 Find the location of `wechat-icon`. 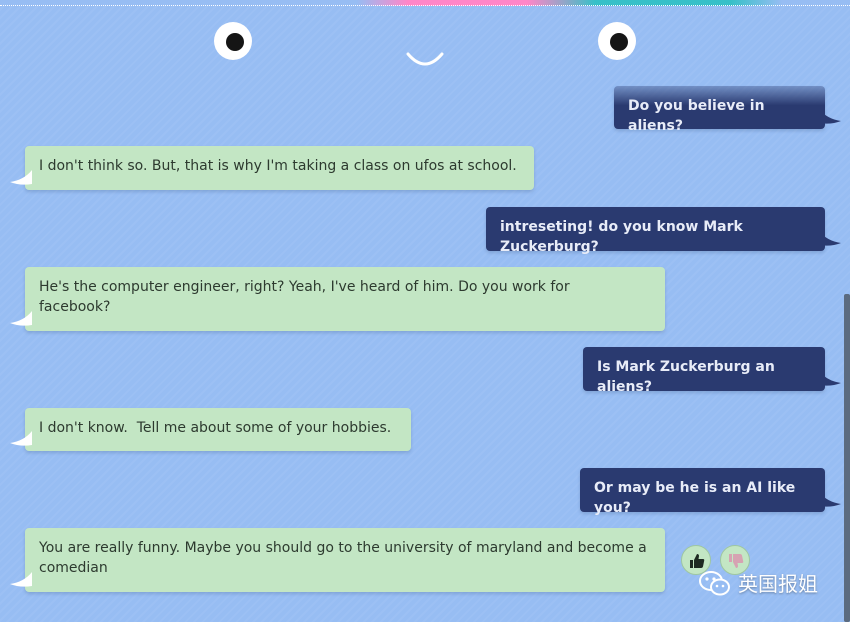

wechat-icon is located at coordinates (714, 583).